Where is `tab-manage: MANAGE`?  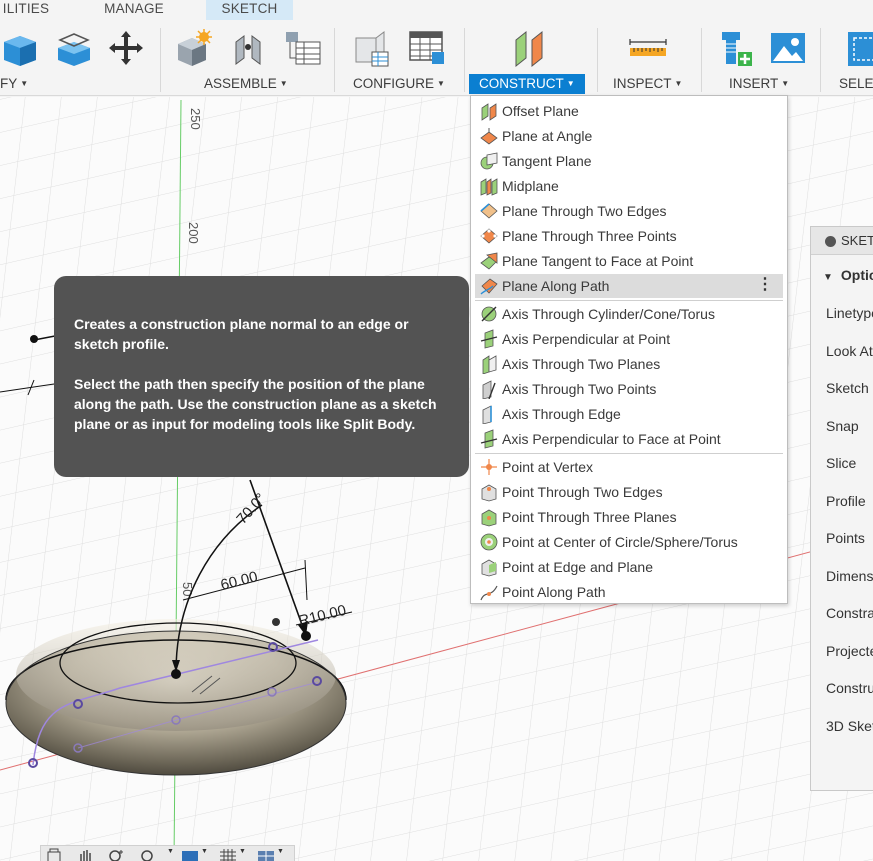
tab-manage: MANAGE is located at coordinates (134, 10).